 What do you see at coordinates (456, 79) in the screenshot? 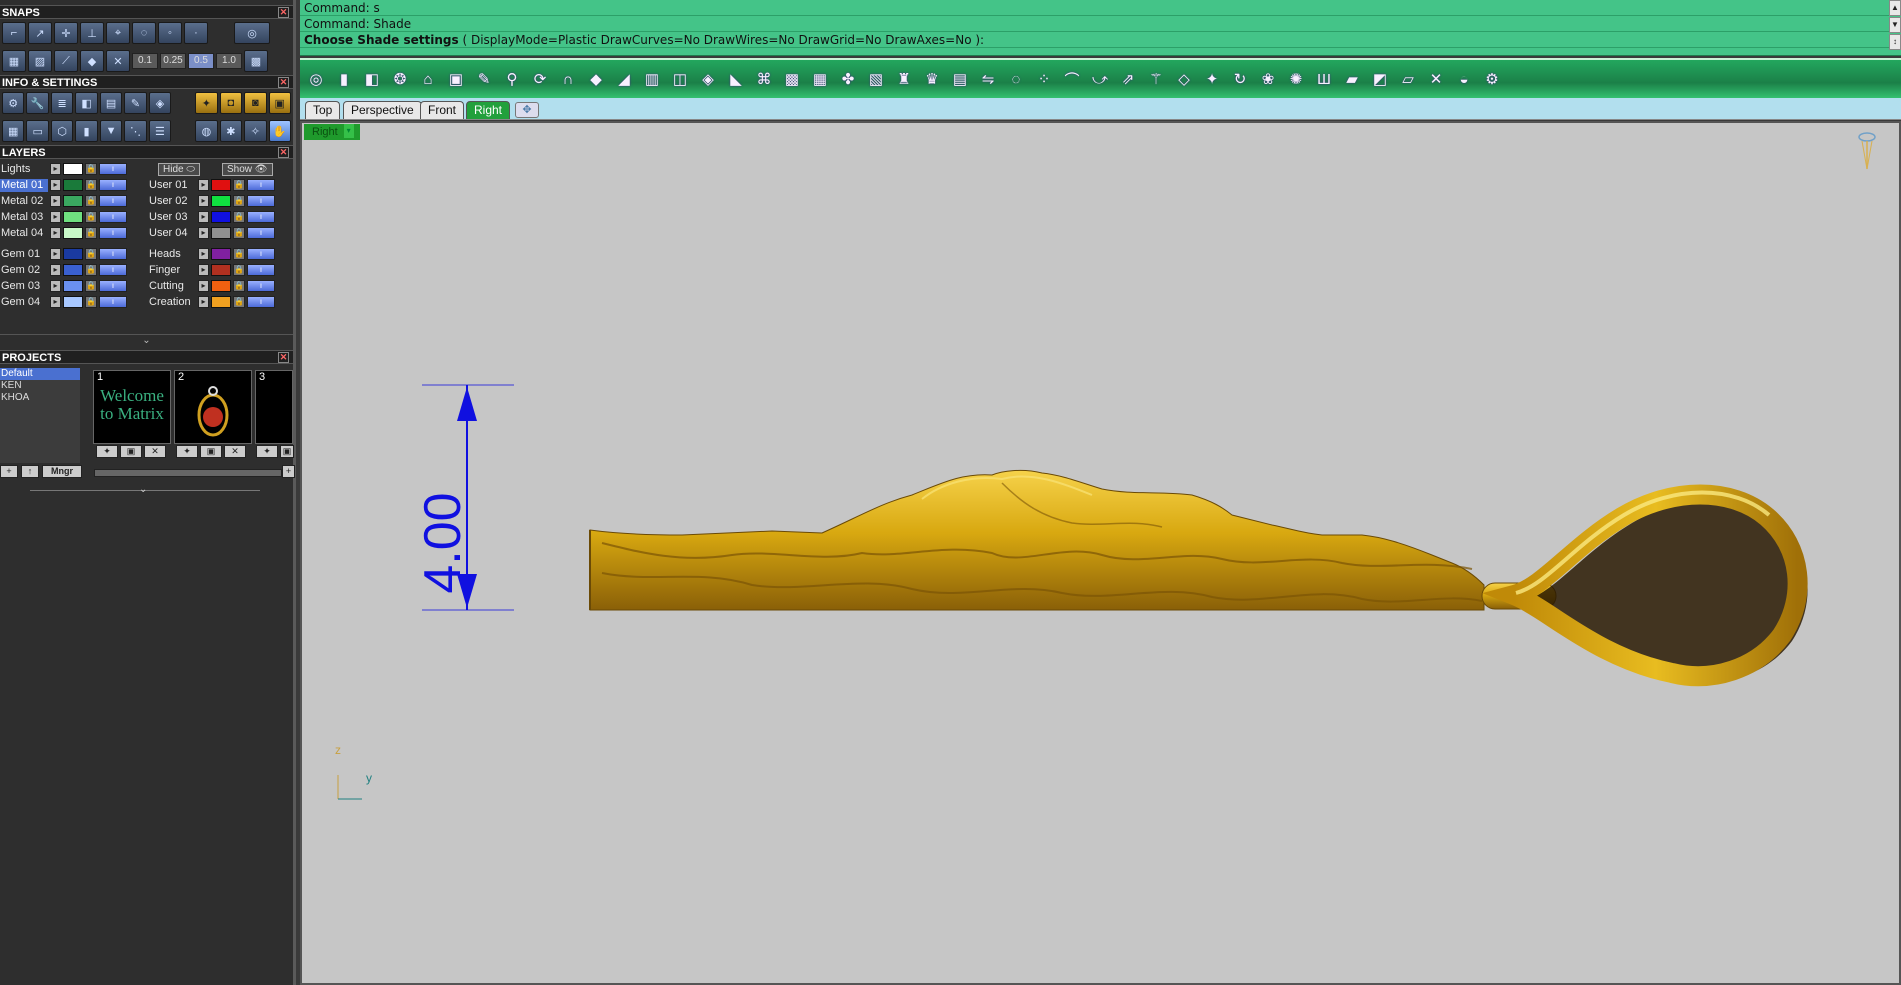
I see `frame-icon: ▣` at bounding box center [456, 79].